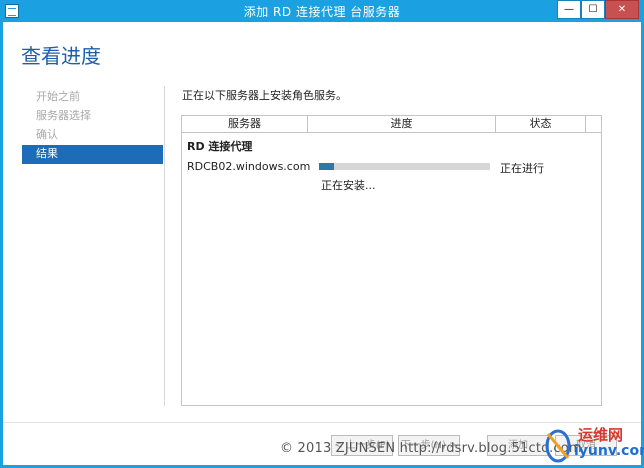 The height and width of the screenshot is (468, 644). What do you see at coordinates (558, 446) in the screenshot?
I see `watermark-logo-icon` at bounding box center [558, 446].